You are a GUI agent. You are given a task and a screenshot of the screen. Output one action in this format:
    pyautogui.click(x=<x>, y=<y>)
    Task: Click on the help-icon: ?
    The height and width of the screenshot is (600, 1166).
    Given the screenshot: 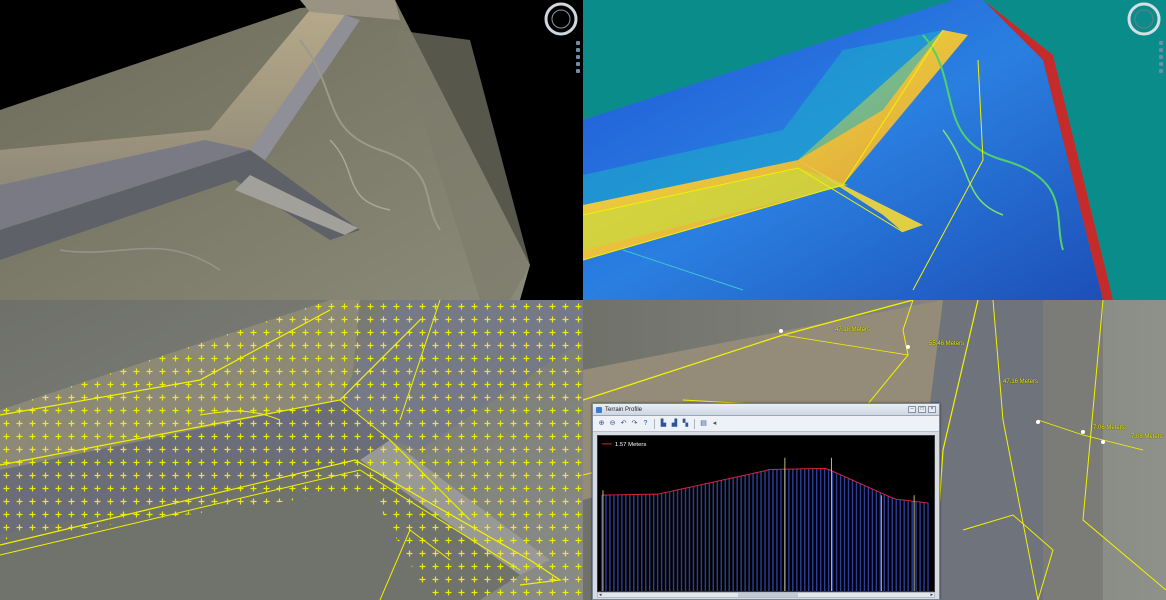 What is the action you would take?
    pyautogui.click(x=645, y=423)
    